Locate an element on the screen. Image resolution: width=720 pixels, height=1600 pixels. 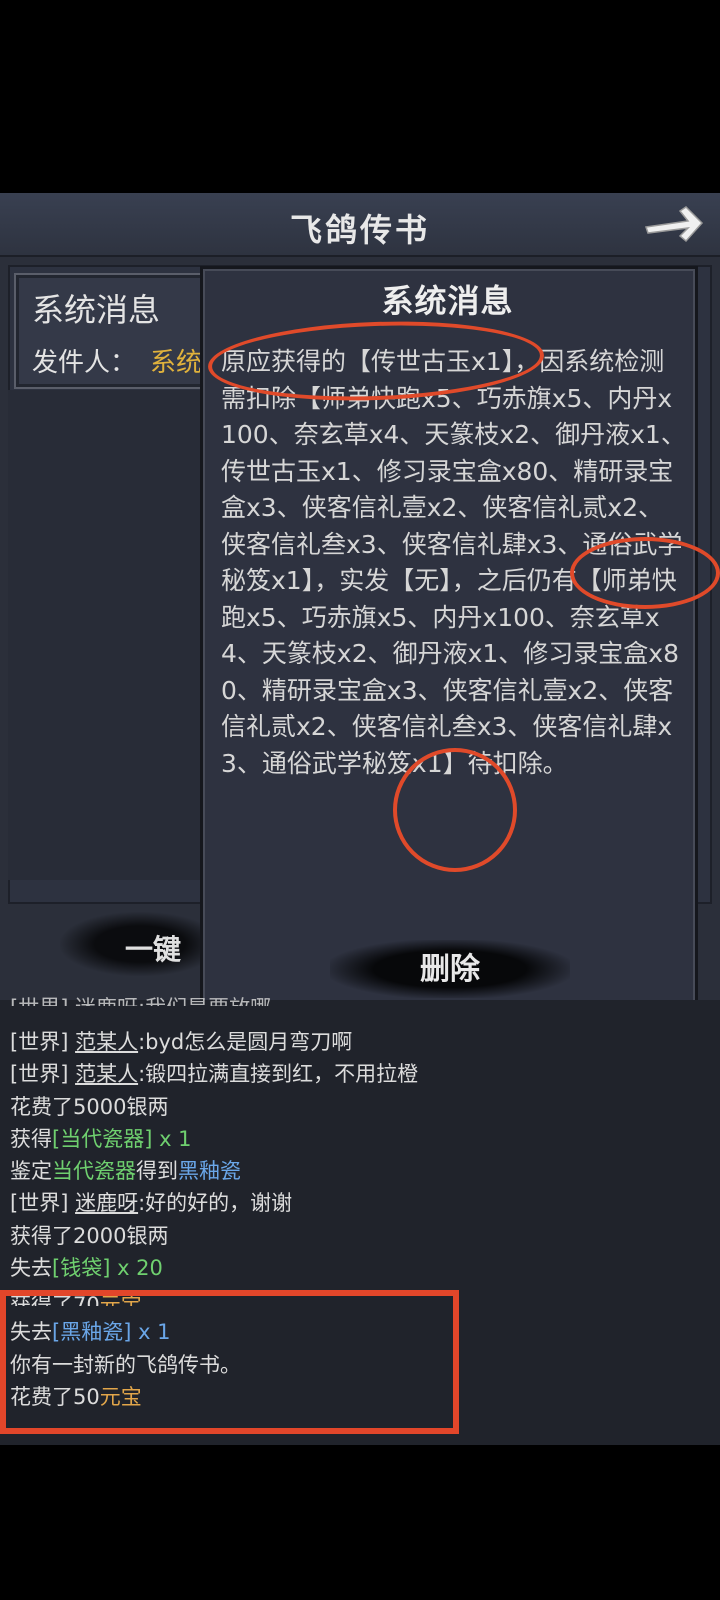
item-qty: x 20 is located at coordinates (136, 1268).